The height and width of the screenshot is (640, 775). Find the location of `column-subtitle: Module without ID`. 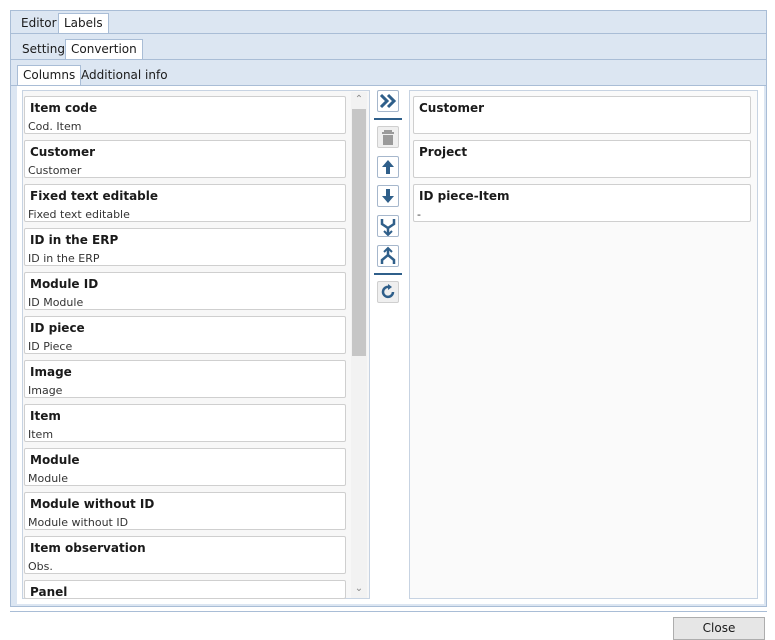

column-subtitle: Module without ID is located at coordinates (78, 522).